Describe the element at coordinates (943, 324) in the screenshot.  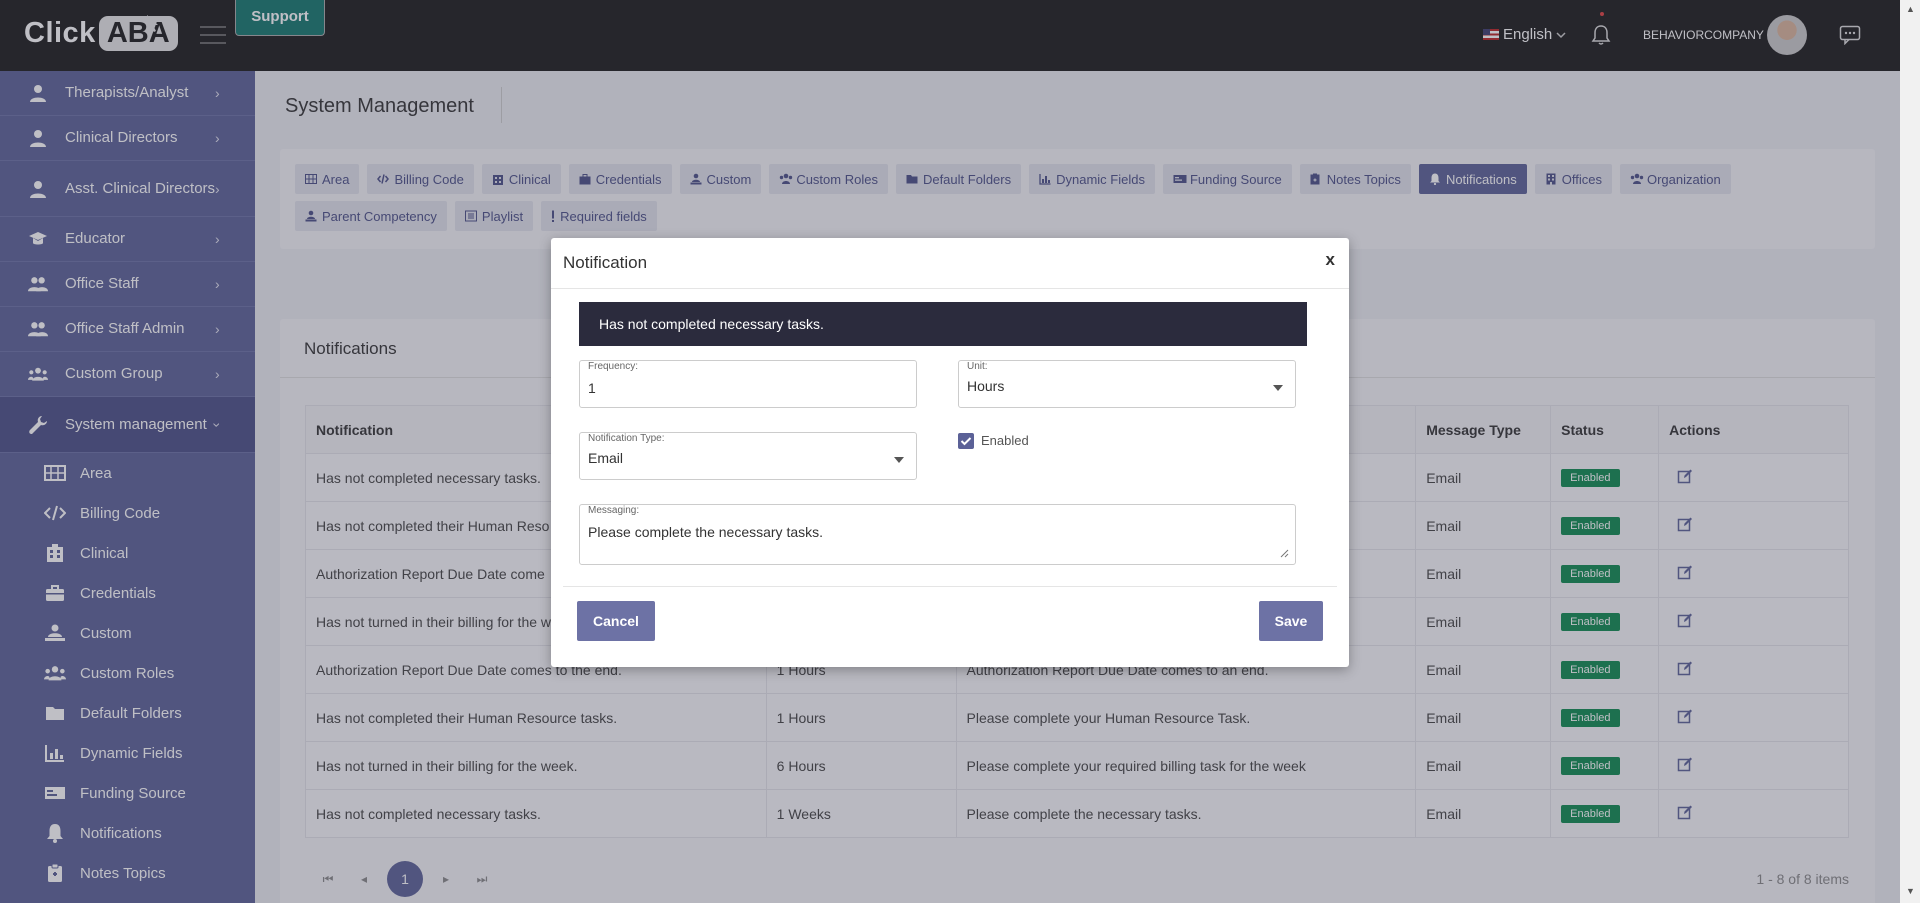
I see `notification-banner: Has not completed necessary tasks.` at that location.